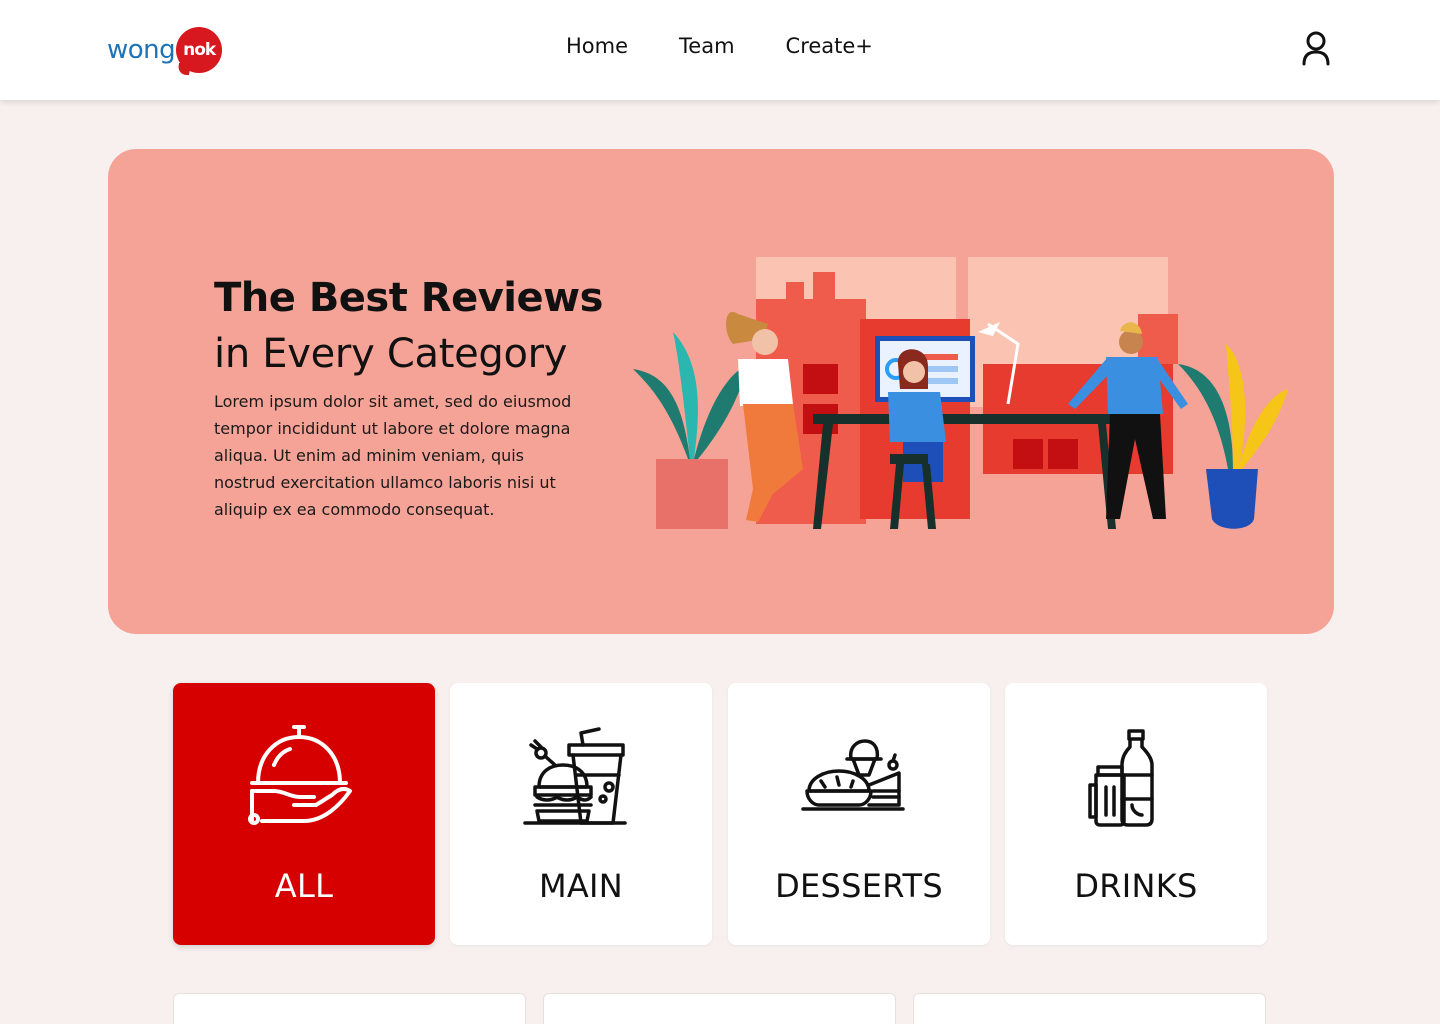  What do you see at coordinates (1136, 886) in the screenshot?
I see `category-drinks-label: DRINKS` at bounding box center [1136, 886].